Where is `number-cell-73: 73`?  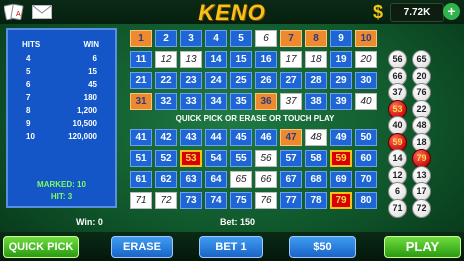
number-cell-73: 73 is located at coordinates (191, 200).